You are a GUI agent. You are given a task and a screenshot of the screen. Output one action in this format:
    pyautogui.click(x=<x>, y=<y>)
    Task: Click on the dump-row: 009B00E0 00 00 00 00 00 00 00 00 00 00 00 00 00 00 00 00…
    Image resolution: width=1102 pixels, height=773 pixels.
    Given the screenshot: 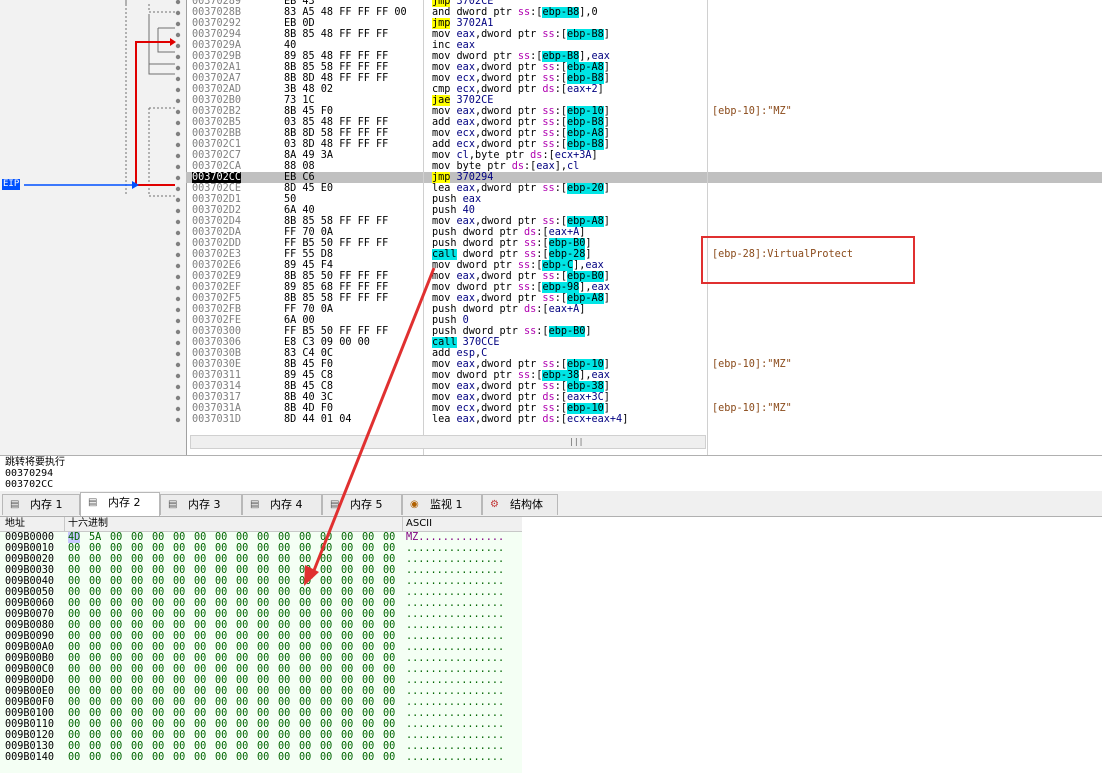 What is the action you would take?
    pyautogui.click(x=261, y=691)
    